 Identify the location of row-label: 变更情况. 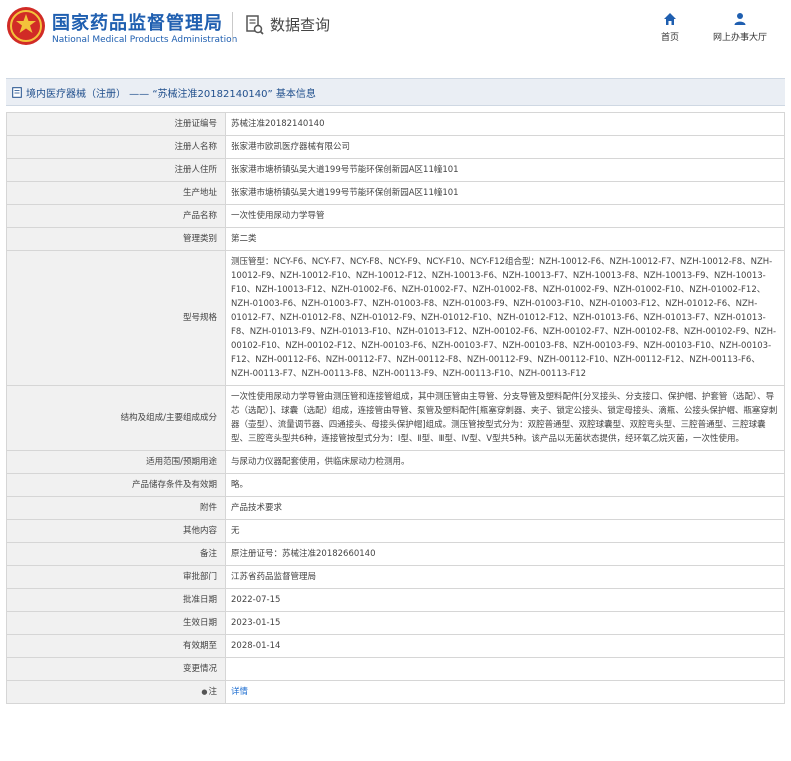
(116, 669).